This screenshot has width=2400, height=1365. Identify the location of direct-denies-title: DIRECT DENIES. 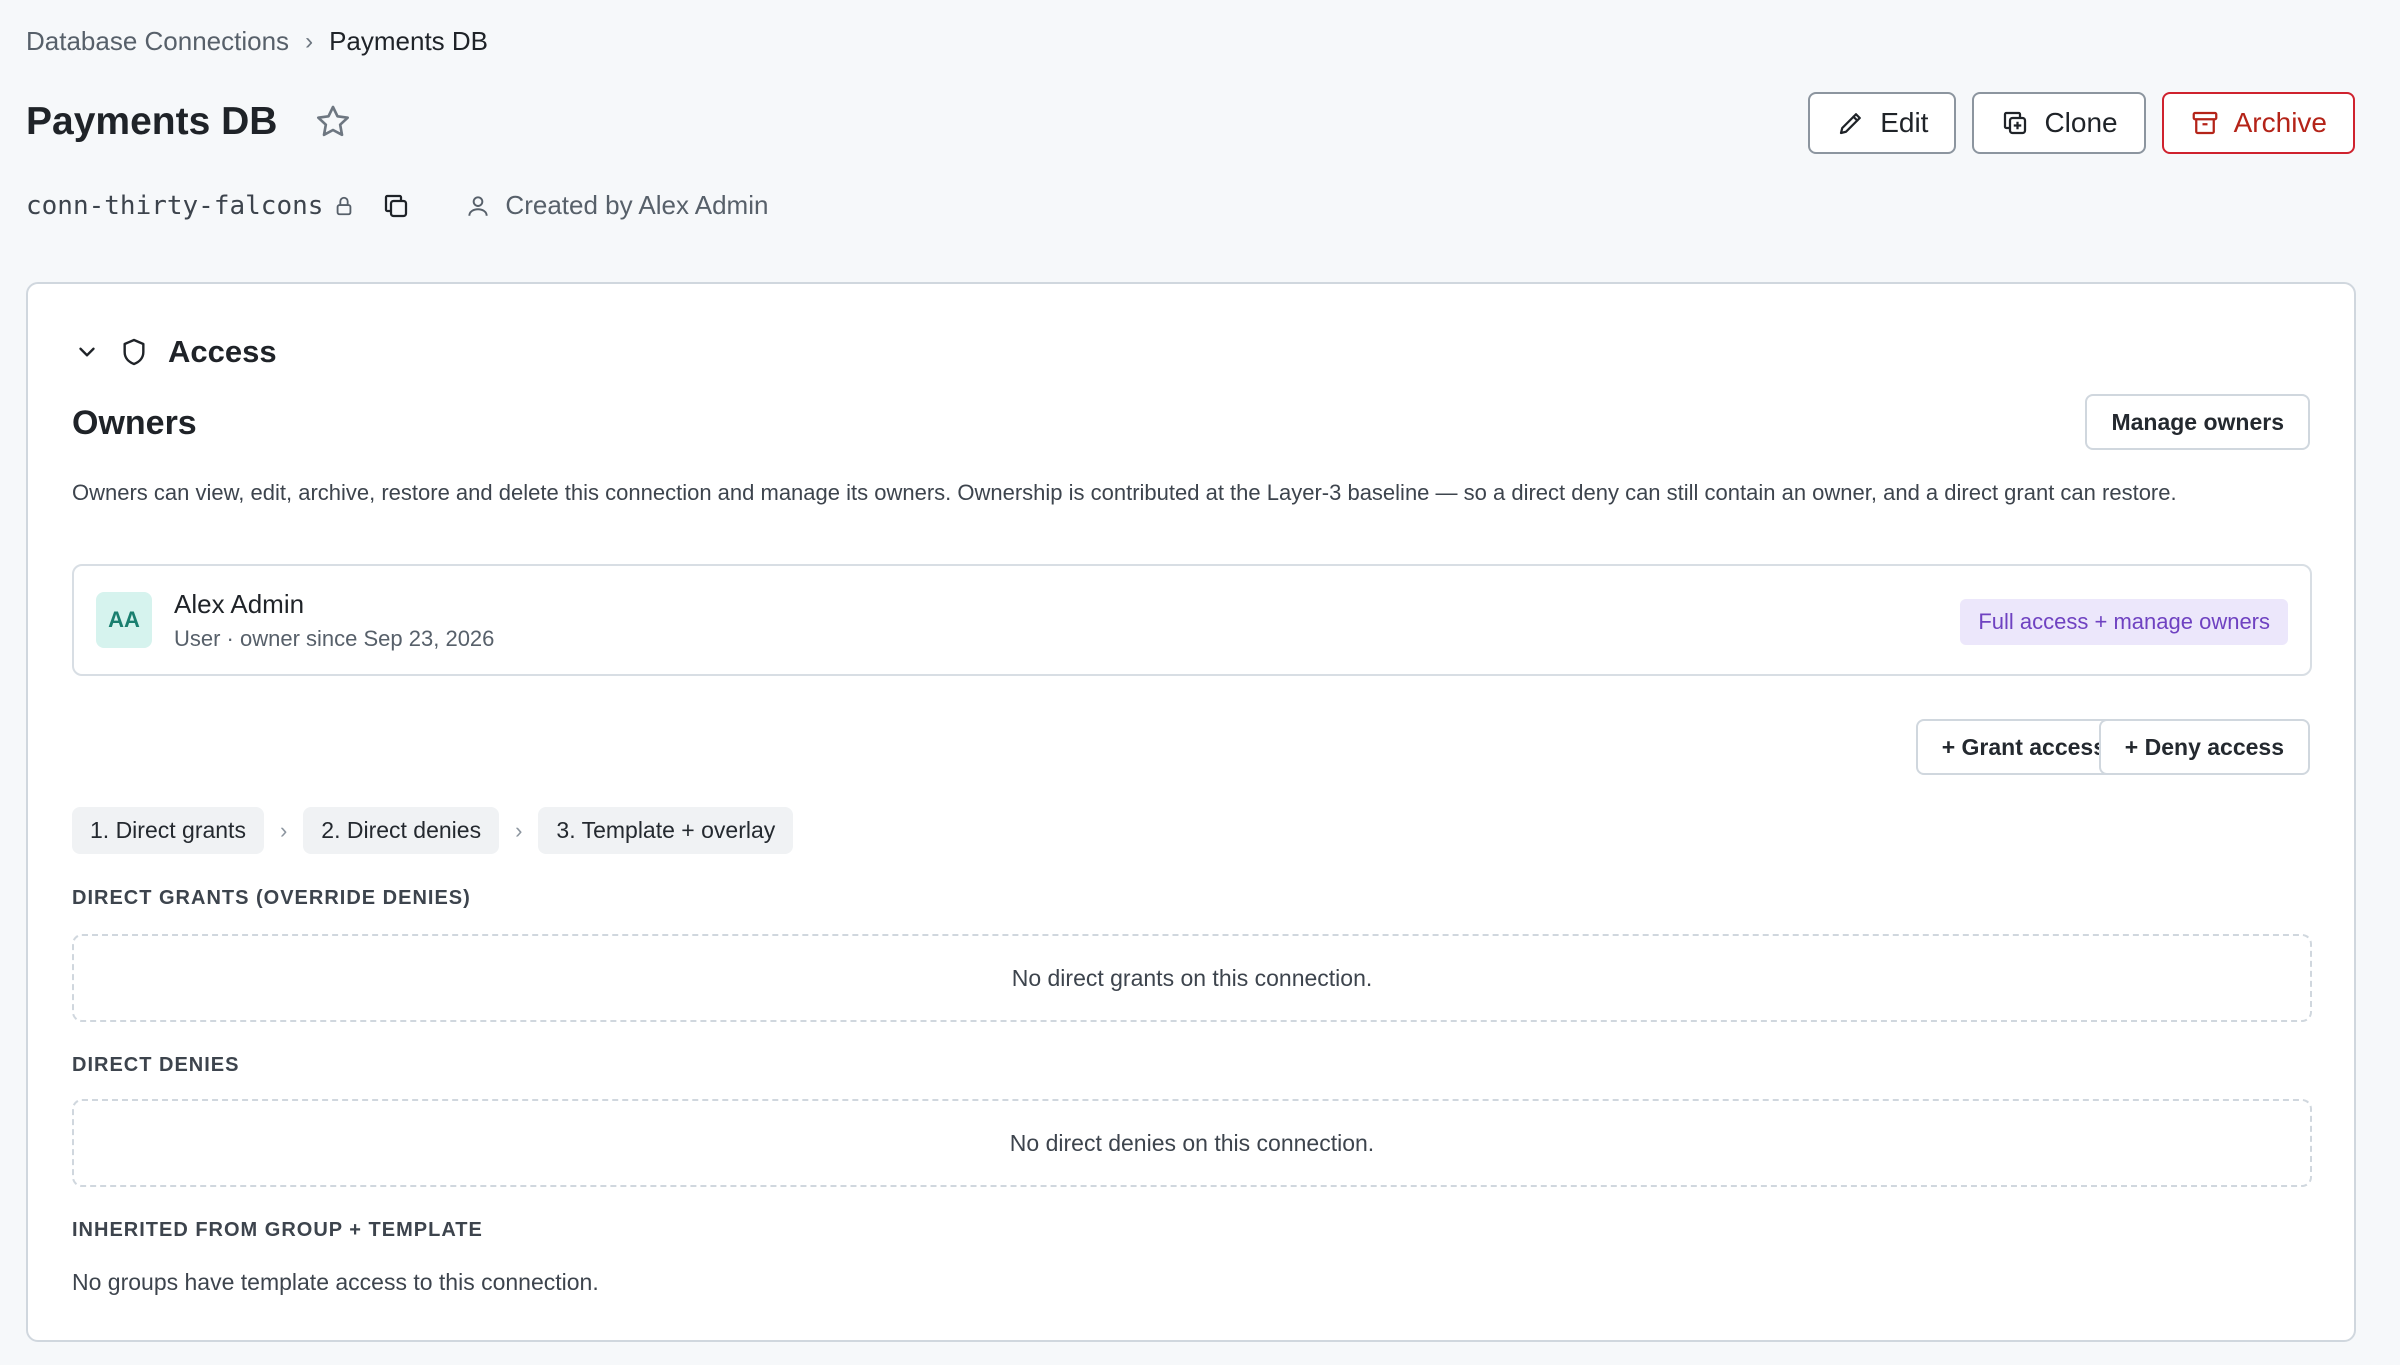
(156, 1065).